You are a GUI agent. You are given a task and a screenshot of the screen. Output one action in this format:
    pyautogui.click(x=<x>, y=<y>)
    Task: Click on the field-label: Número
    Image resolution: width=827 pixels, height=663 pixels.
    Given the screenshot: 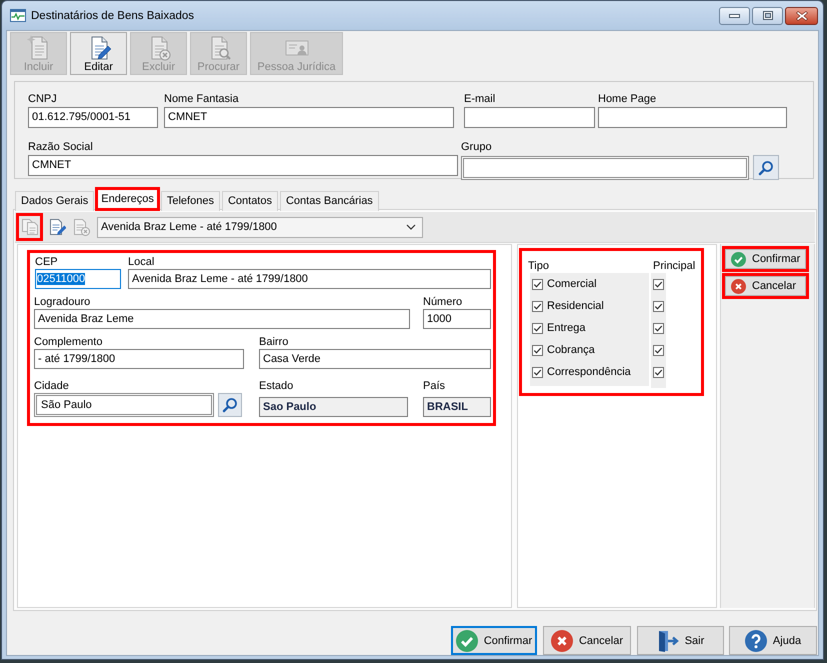 What is the action you would take?
    pyautogui.click(x=442, y=302)
    